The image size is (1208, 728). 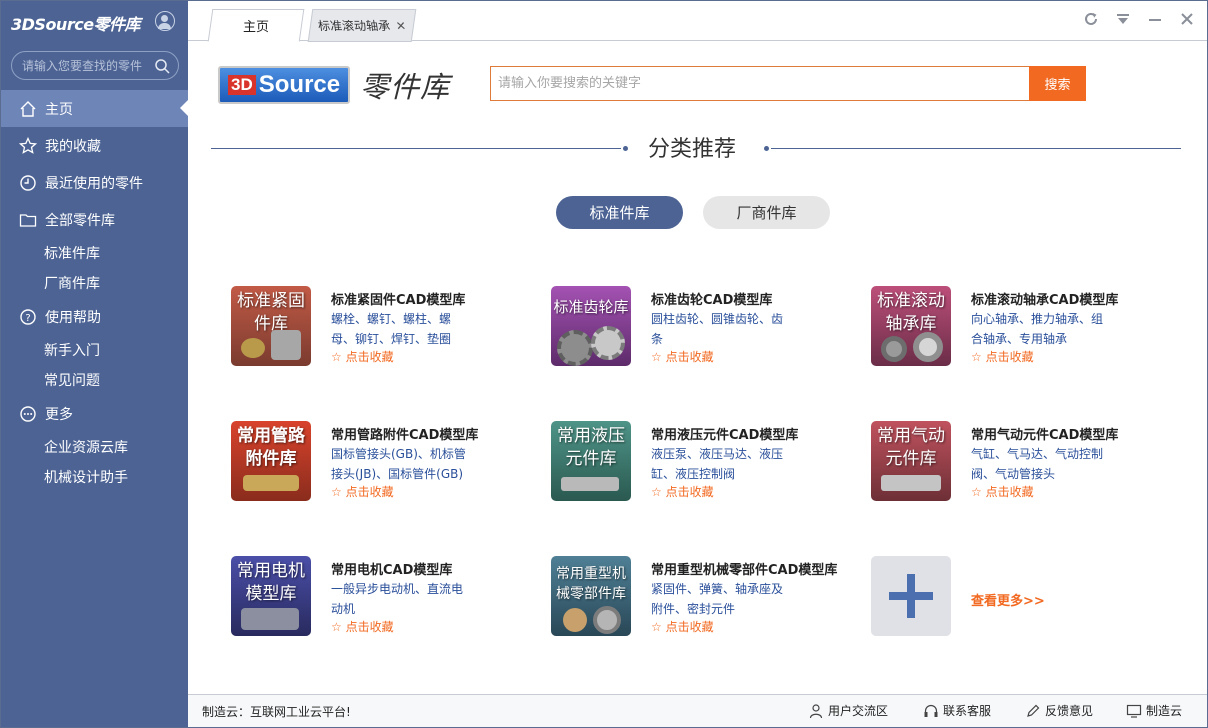 I want to click on nav-faq: 常见问题, so click(x=72, y=380).